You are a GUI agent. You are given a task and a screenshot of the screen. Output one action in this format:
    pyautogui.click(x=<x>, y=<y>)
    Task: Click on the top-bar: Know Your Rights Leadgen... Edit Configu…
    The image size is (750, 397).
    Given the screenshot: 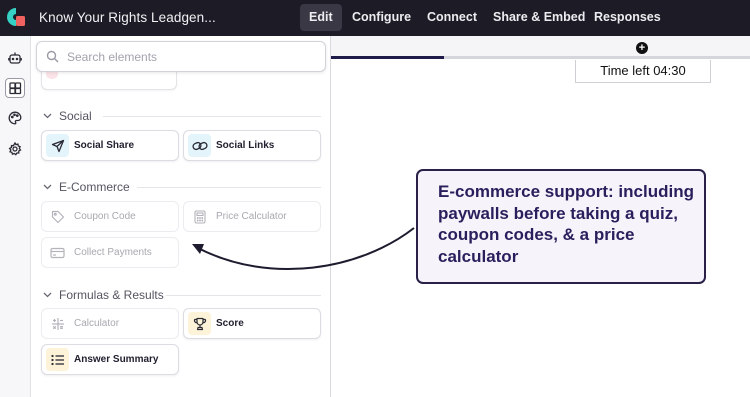 What is the action you would take?
    pyautogui.click(x=375, y=18)
    